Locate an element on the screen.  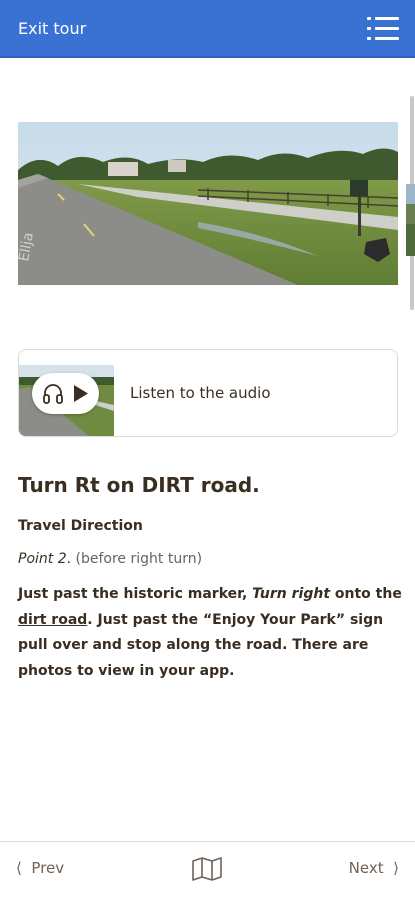
description-emphasis: Turn right is located at coordinates (291, 594).